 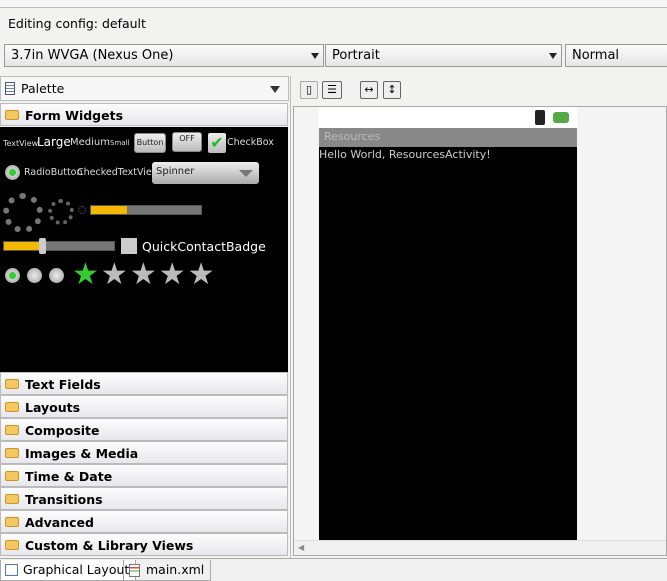 I want to click on widget-spinner: Spinner, so click(x=205, y=173).